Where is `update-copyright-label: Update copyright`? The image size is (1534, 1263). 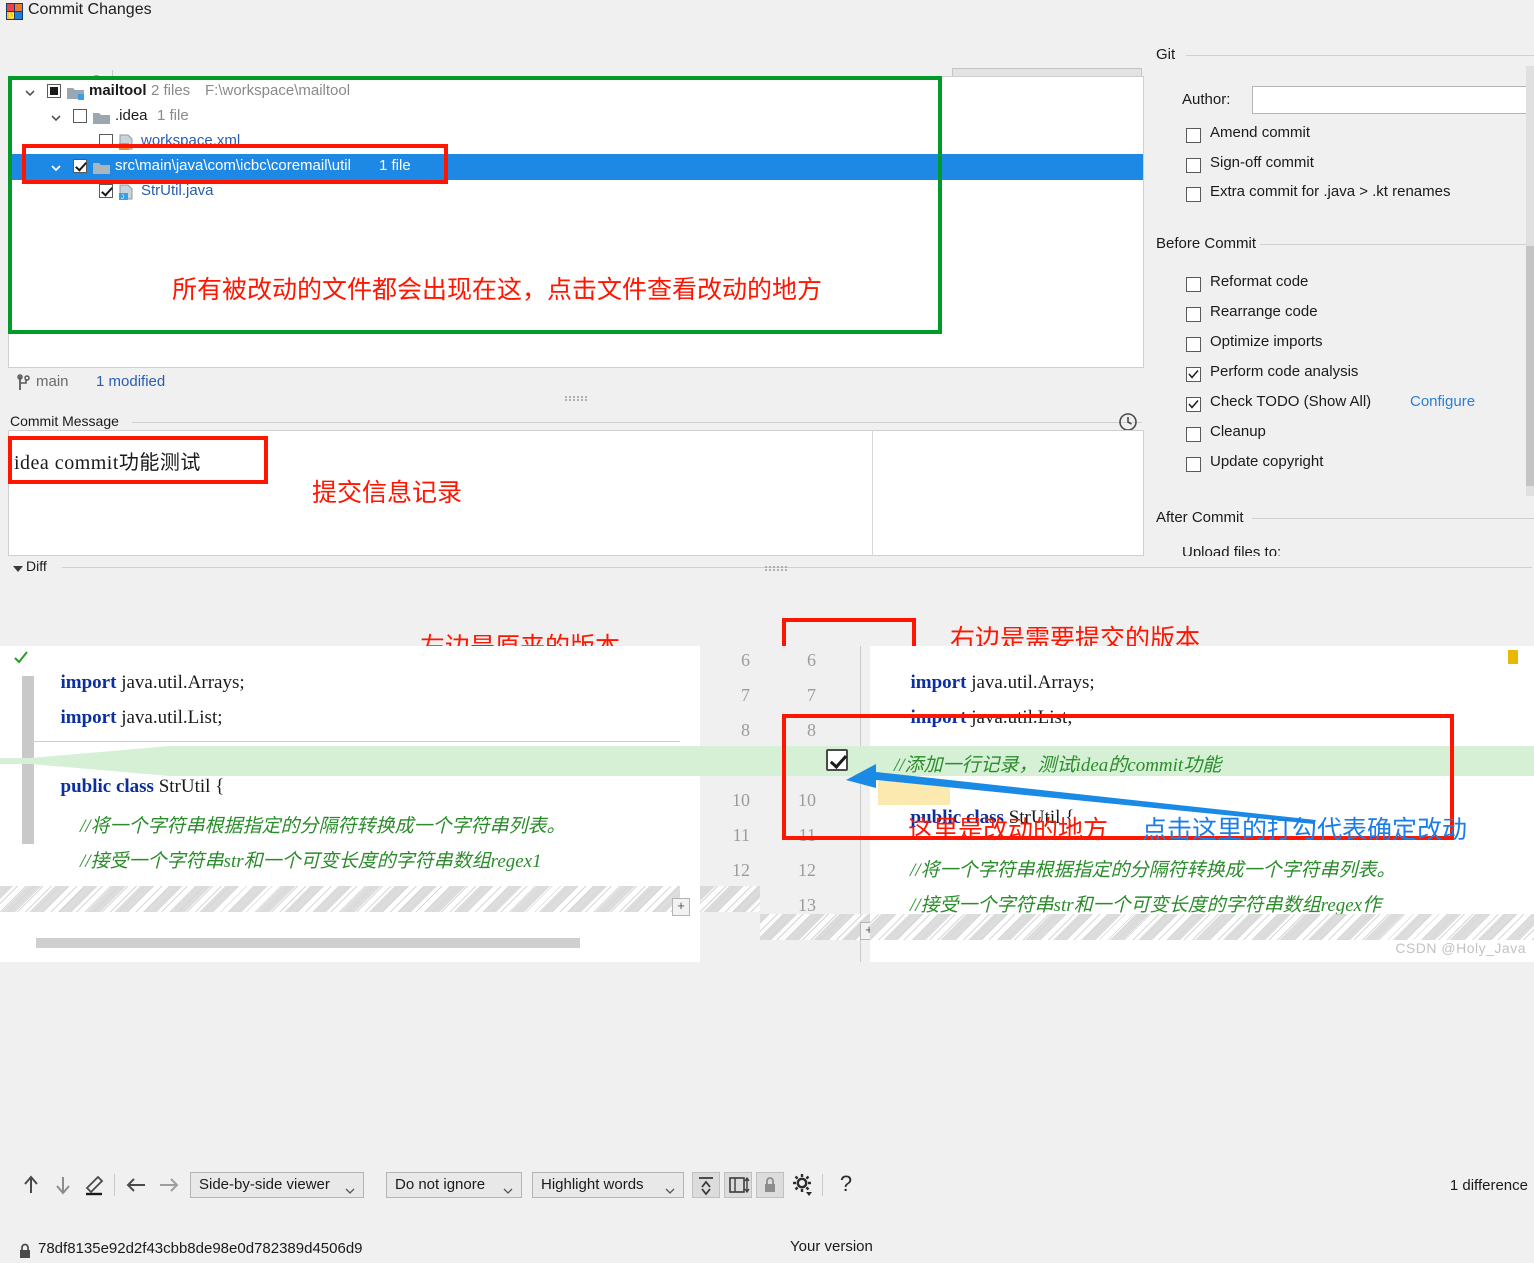
update-copyright-label: Update copyright is located at coordinates (1267, 461).